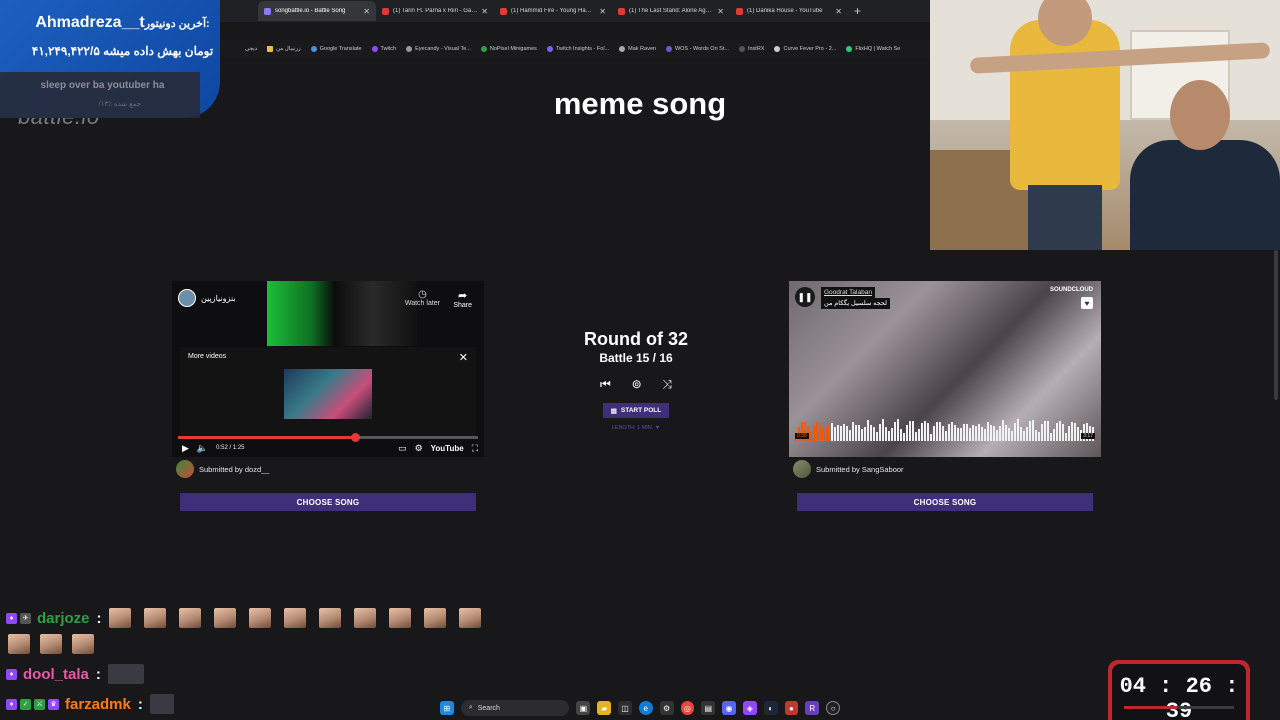  What do you see at coordinates (857, 11) in the screenshot?
I see `new-tab-button: +` at bounding box center [857, 11].